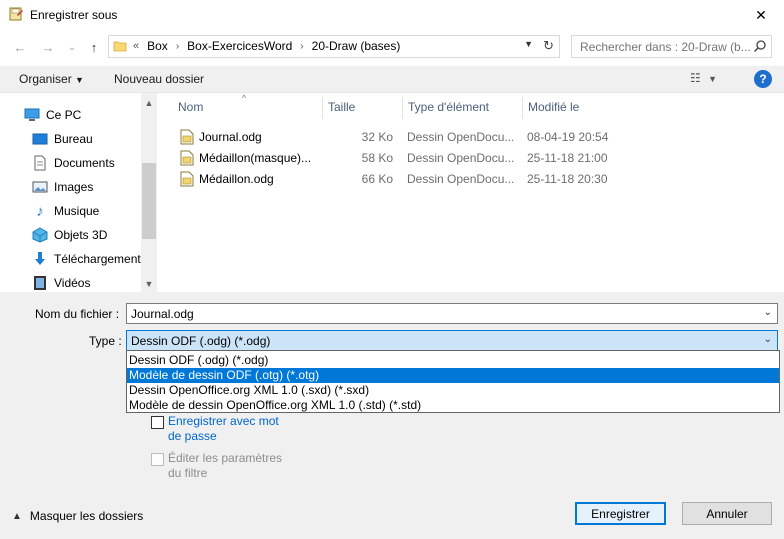  Describe the element at coordinates (695, 78) in the screenshot. I see `details-view-icon: ☷` at that location.